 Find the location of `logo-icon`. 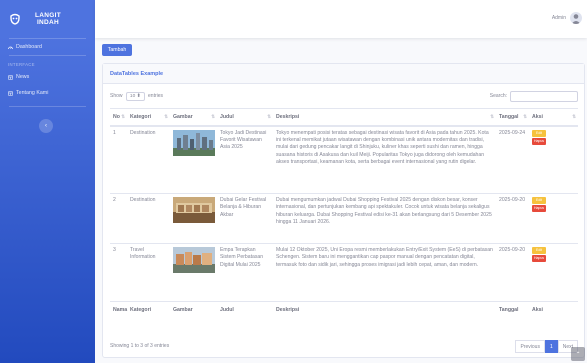

logo-icon is located at coordinates (15, 19).